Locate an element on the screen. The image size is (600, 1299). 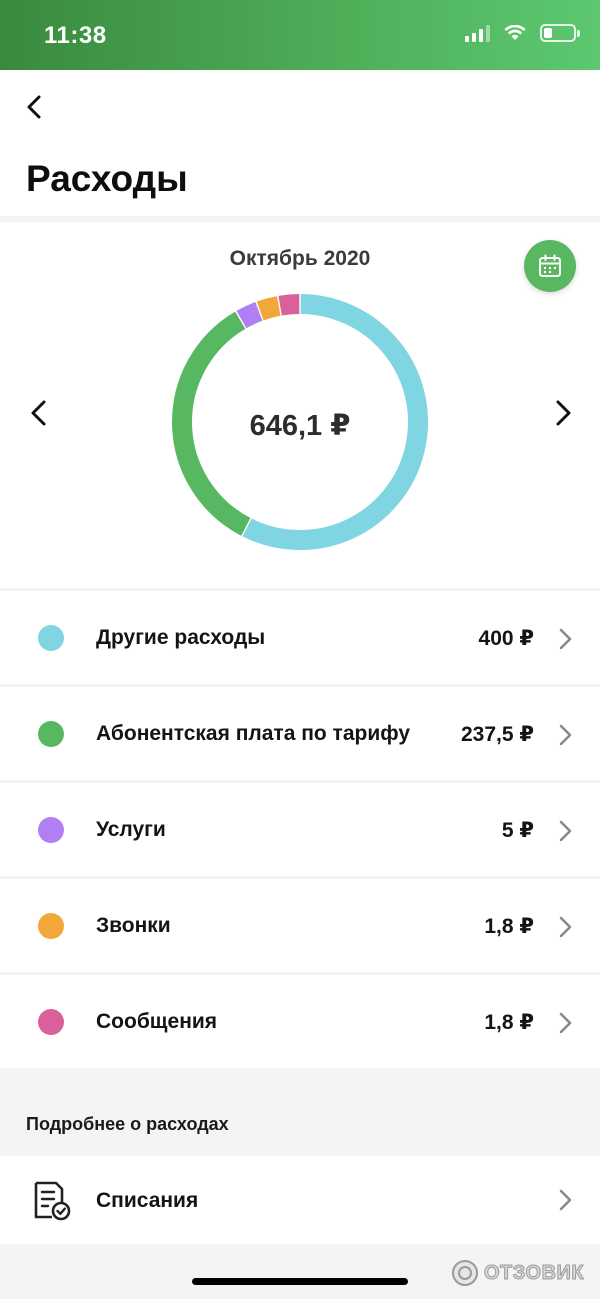
chevron-left-icon is located at coordinates (35, 107).